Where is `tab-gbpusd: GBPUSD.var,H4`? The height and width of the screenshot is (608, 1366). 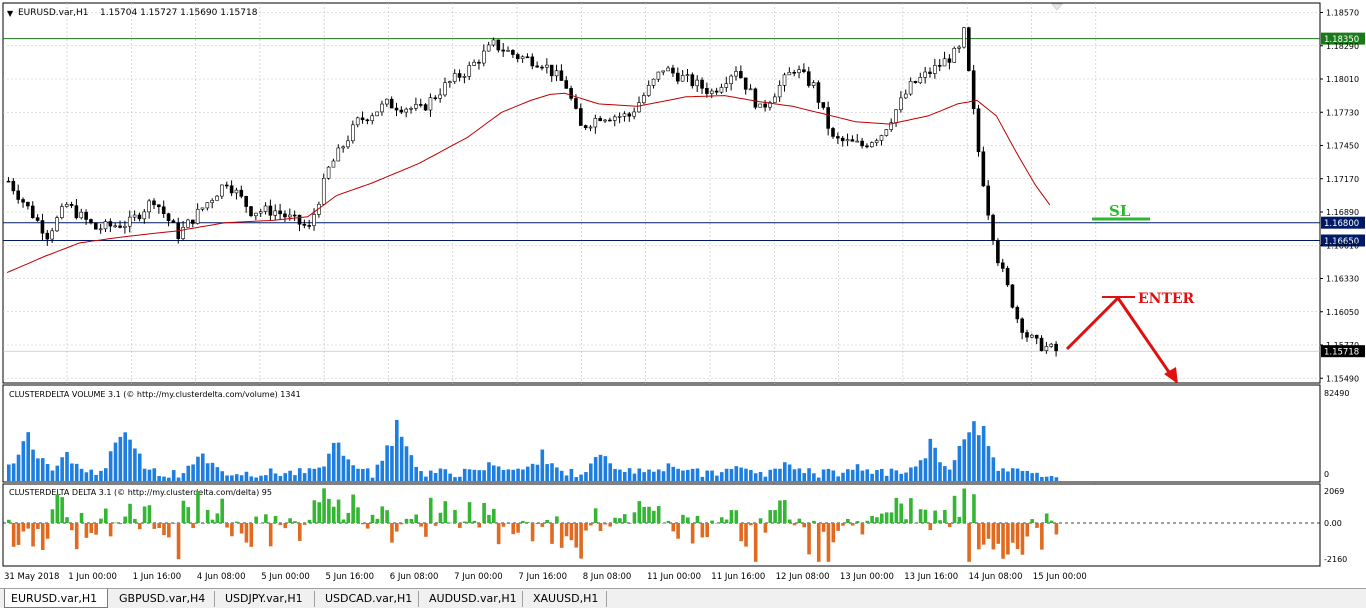 tab-gbpusd: GBPUSD.var,H4 is located at coordinates (164, 599).